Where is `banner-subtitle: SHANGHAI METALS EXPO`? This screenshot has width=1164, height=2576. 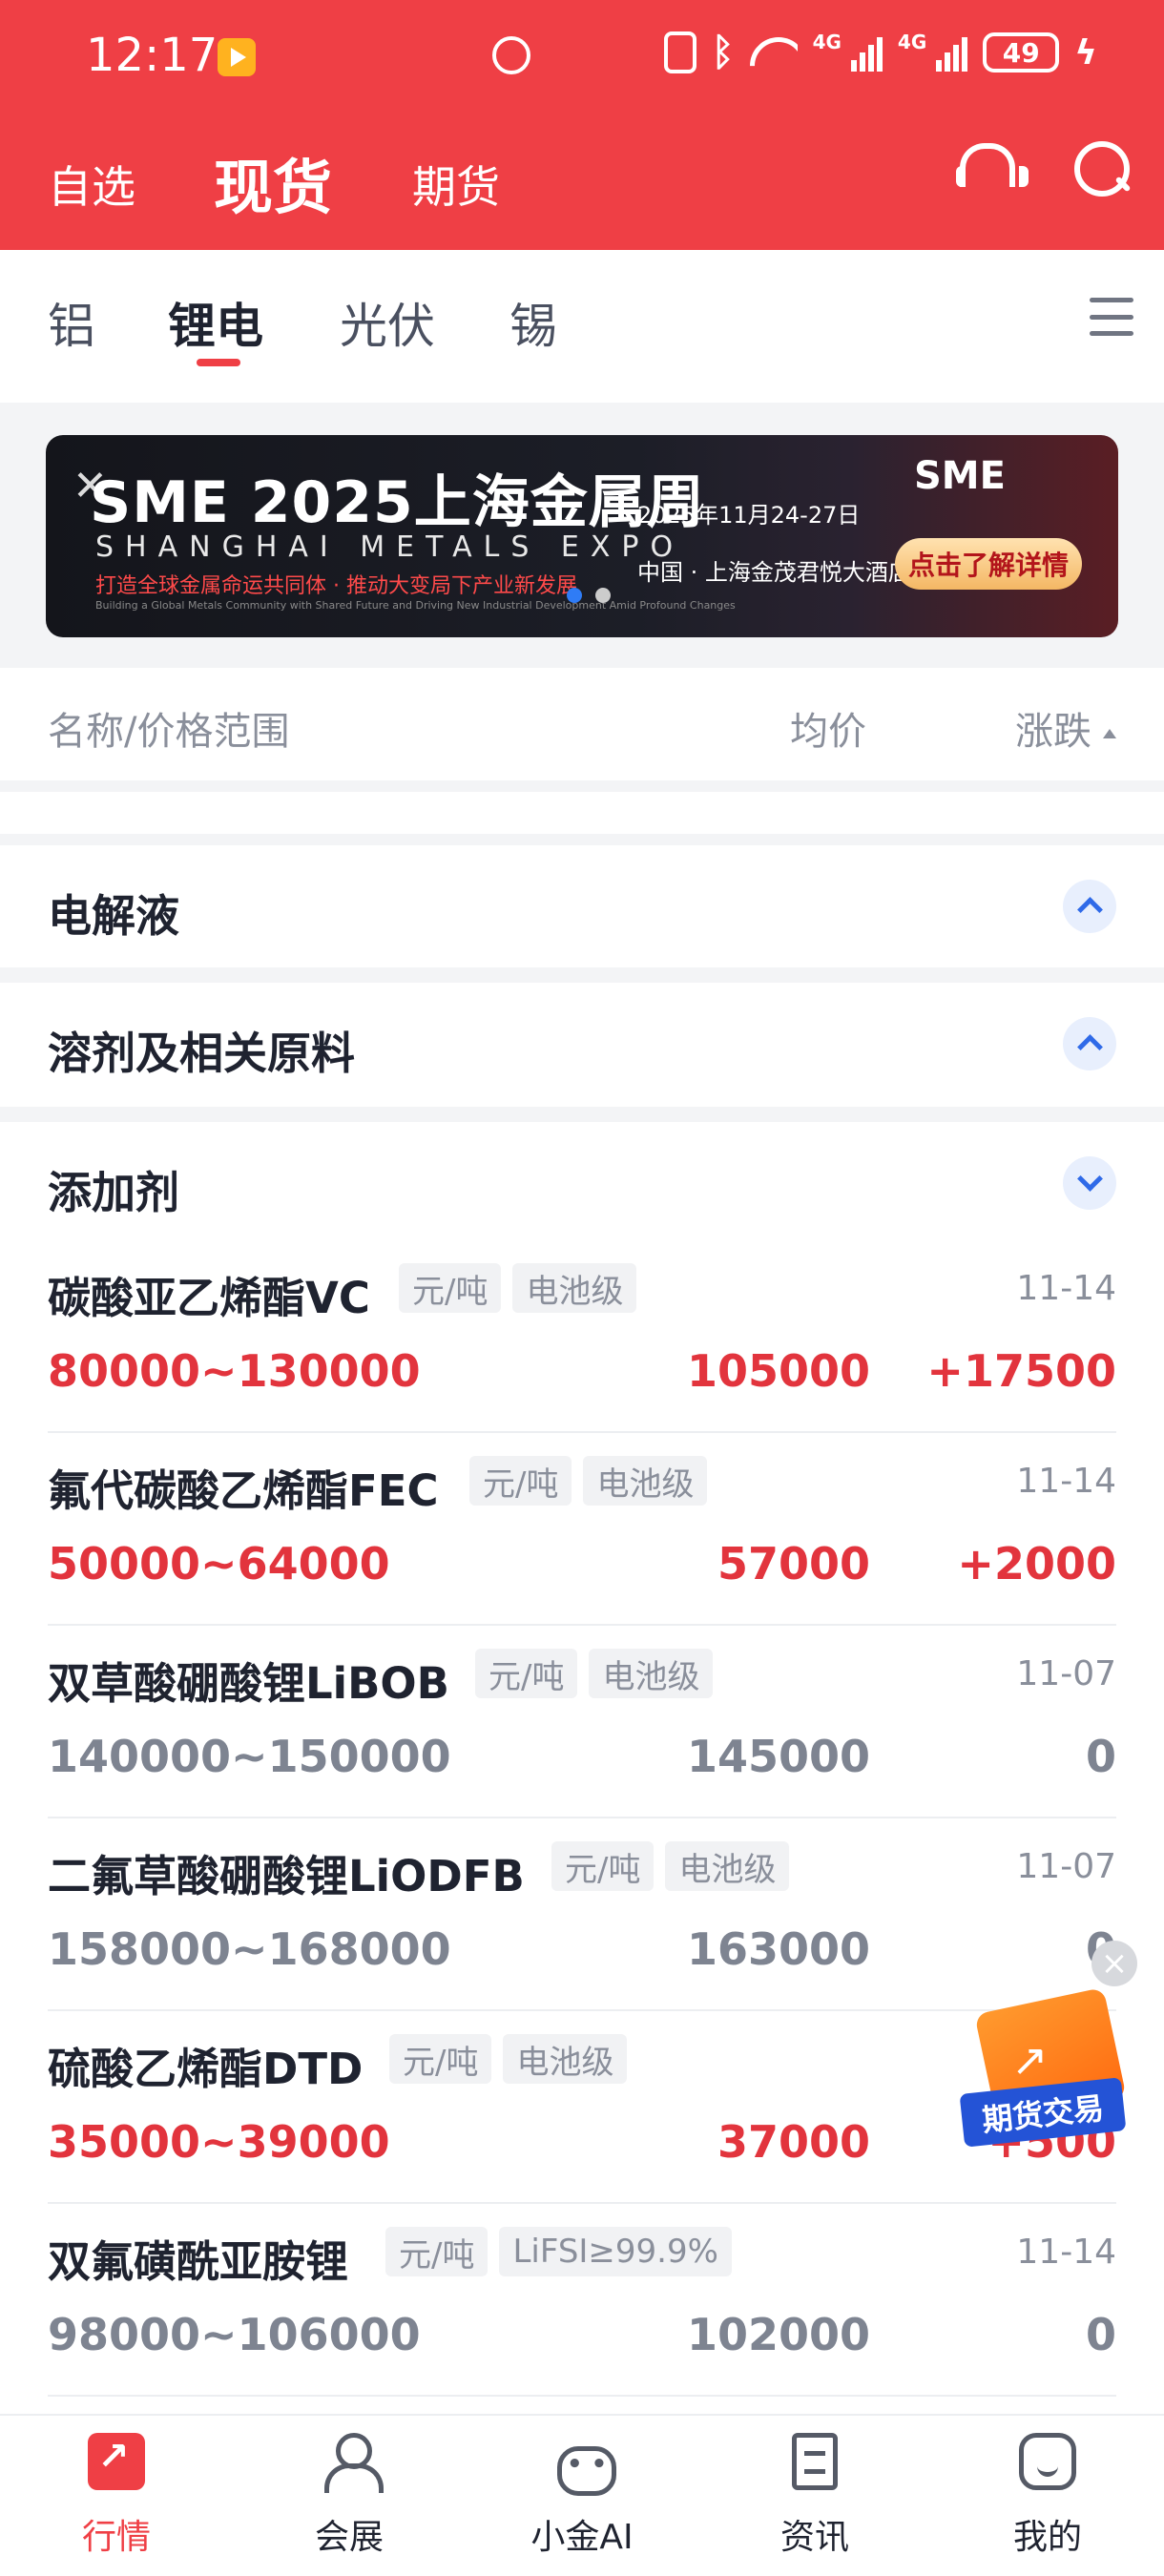
banner-subtitle: SHANGHAI METALS EXPO is located at coordinates (390, 547).